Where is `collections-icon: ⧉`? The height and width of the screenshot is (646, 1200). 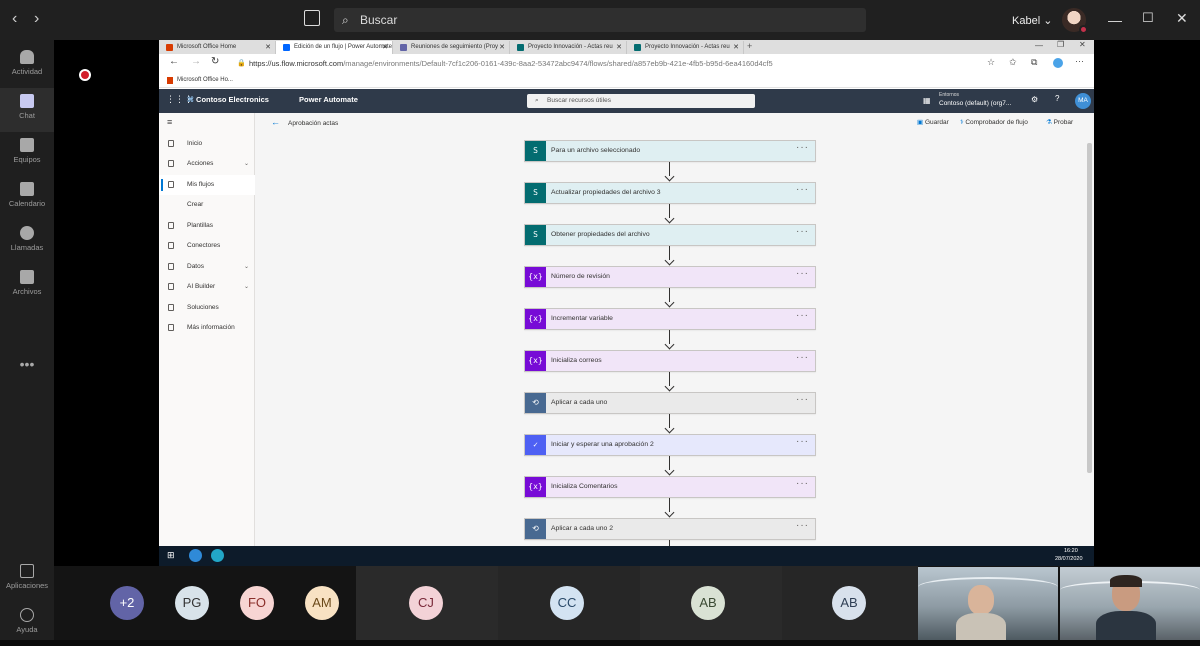 collections-icon: ⧉ is located at coordinates (1034, 62).